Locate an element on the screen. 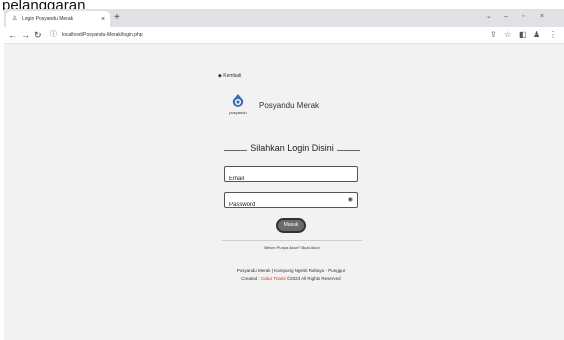 This screenshot has width=564, height=340. login-heading: Silahkan Login Disini is located at coordinates (292, 150).